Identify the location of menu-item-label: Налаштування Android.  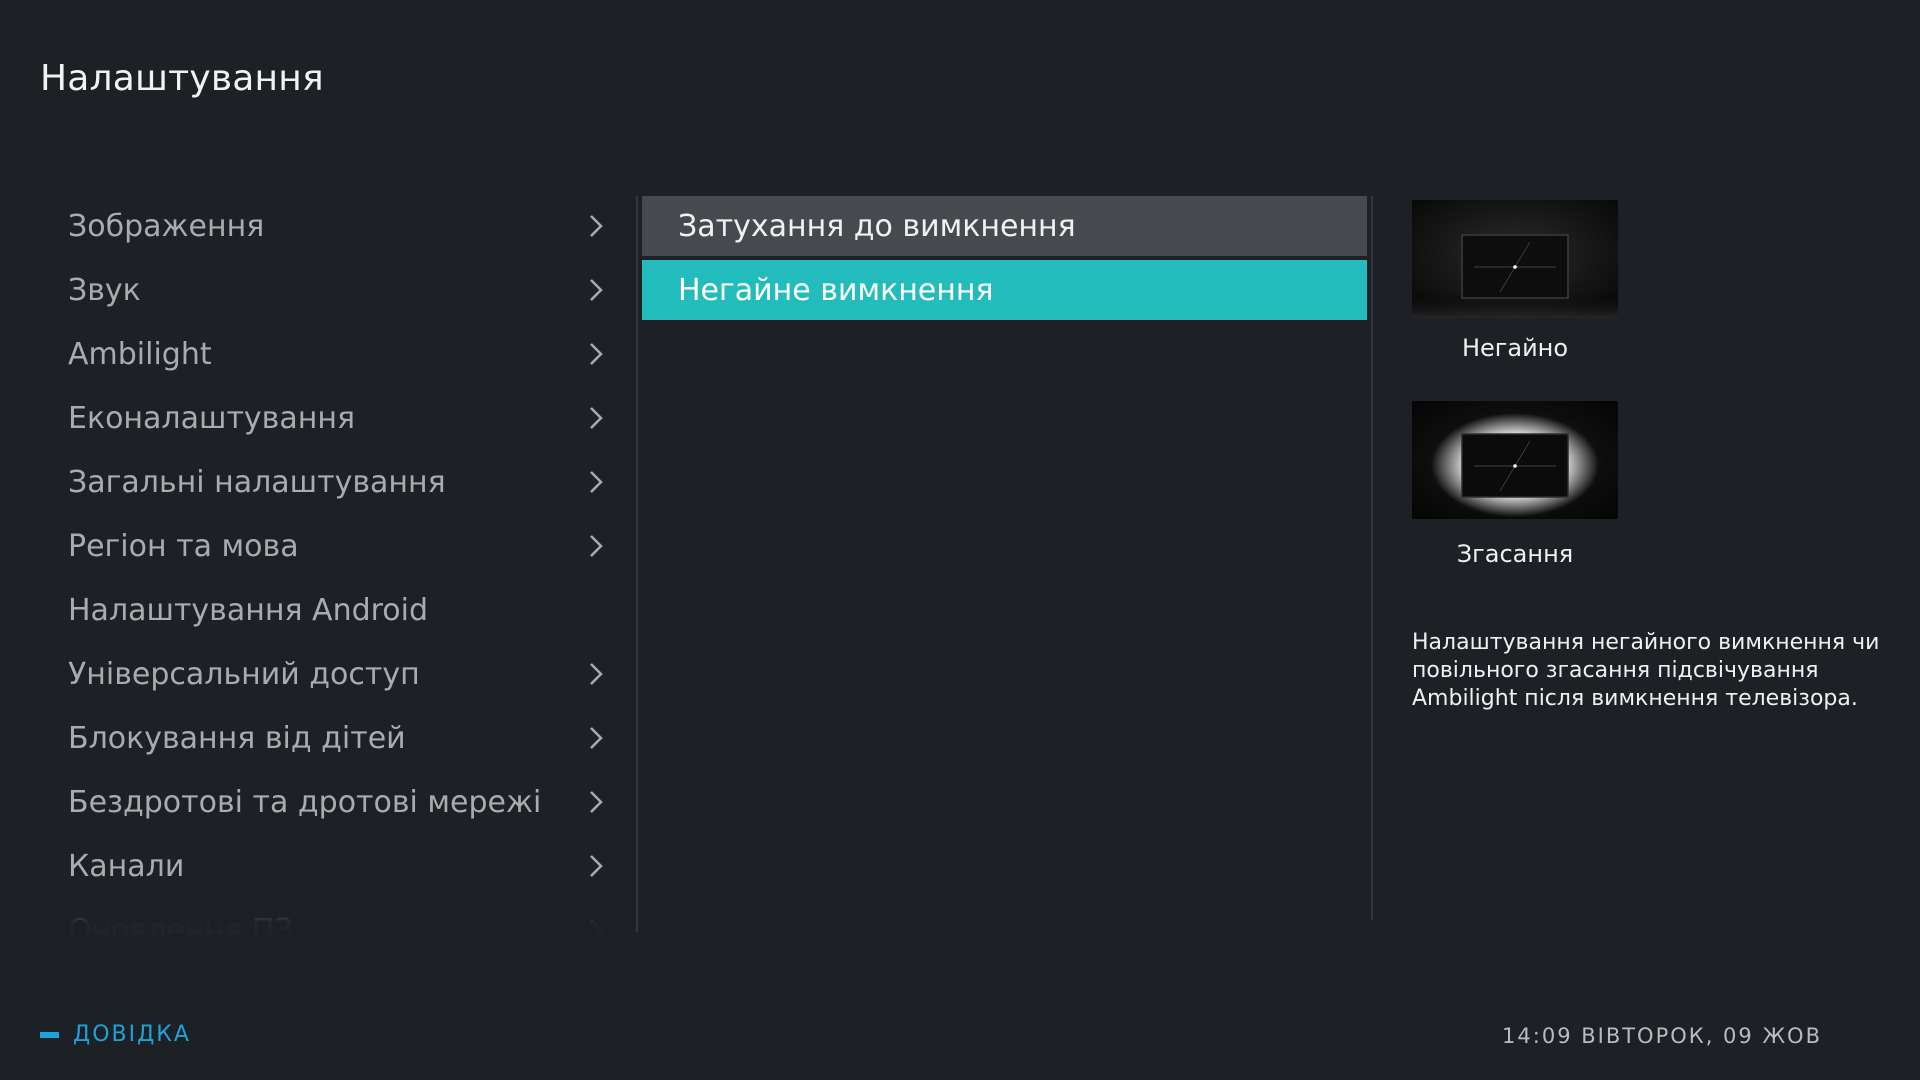
(248, 610).